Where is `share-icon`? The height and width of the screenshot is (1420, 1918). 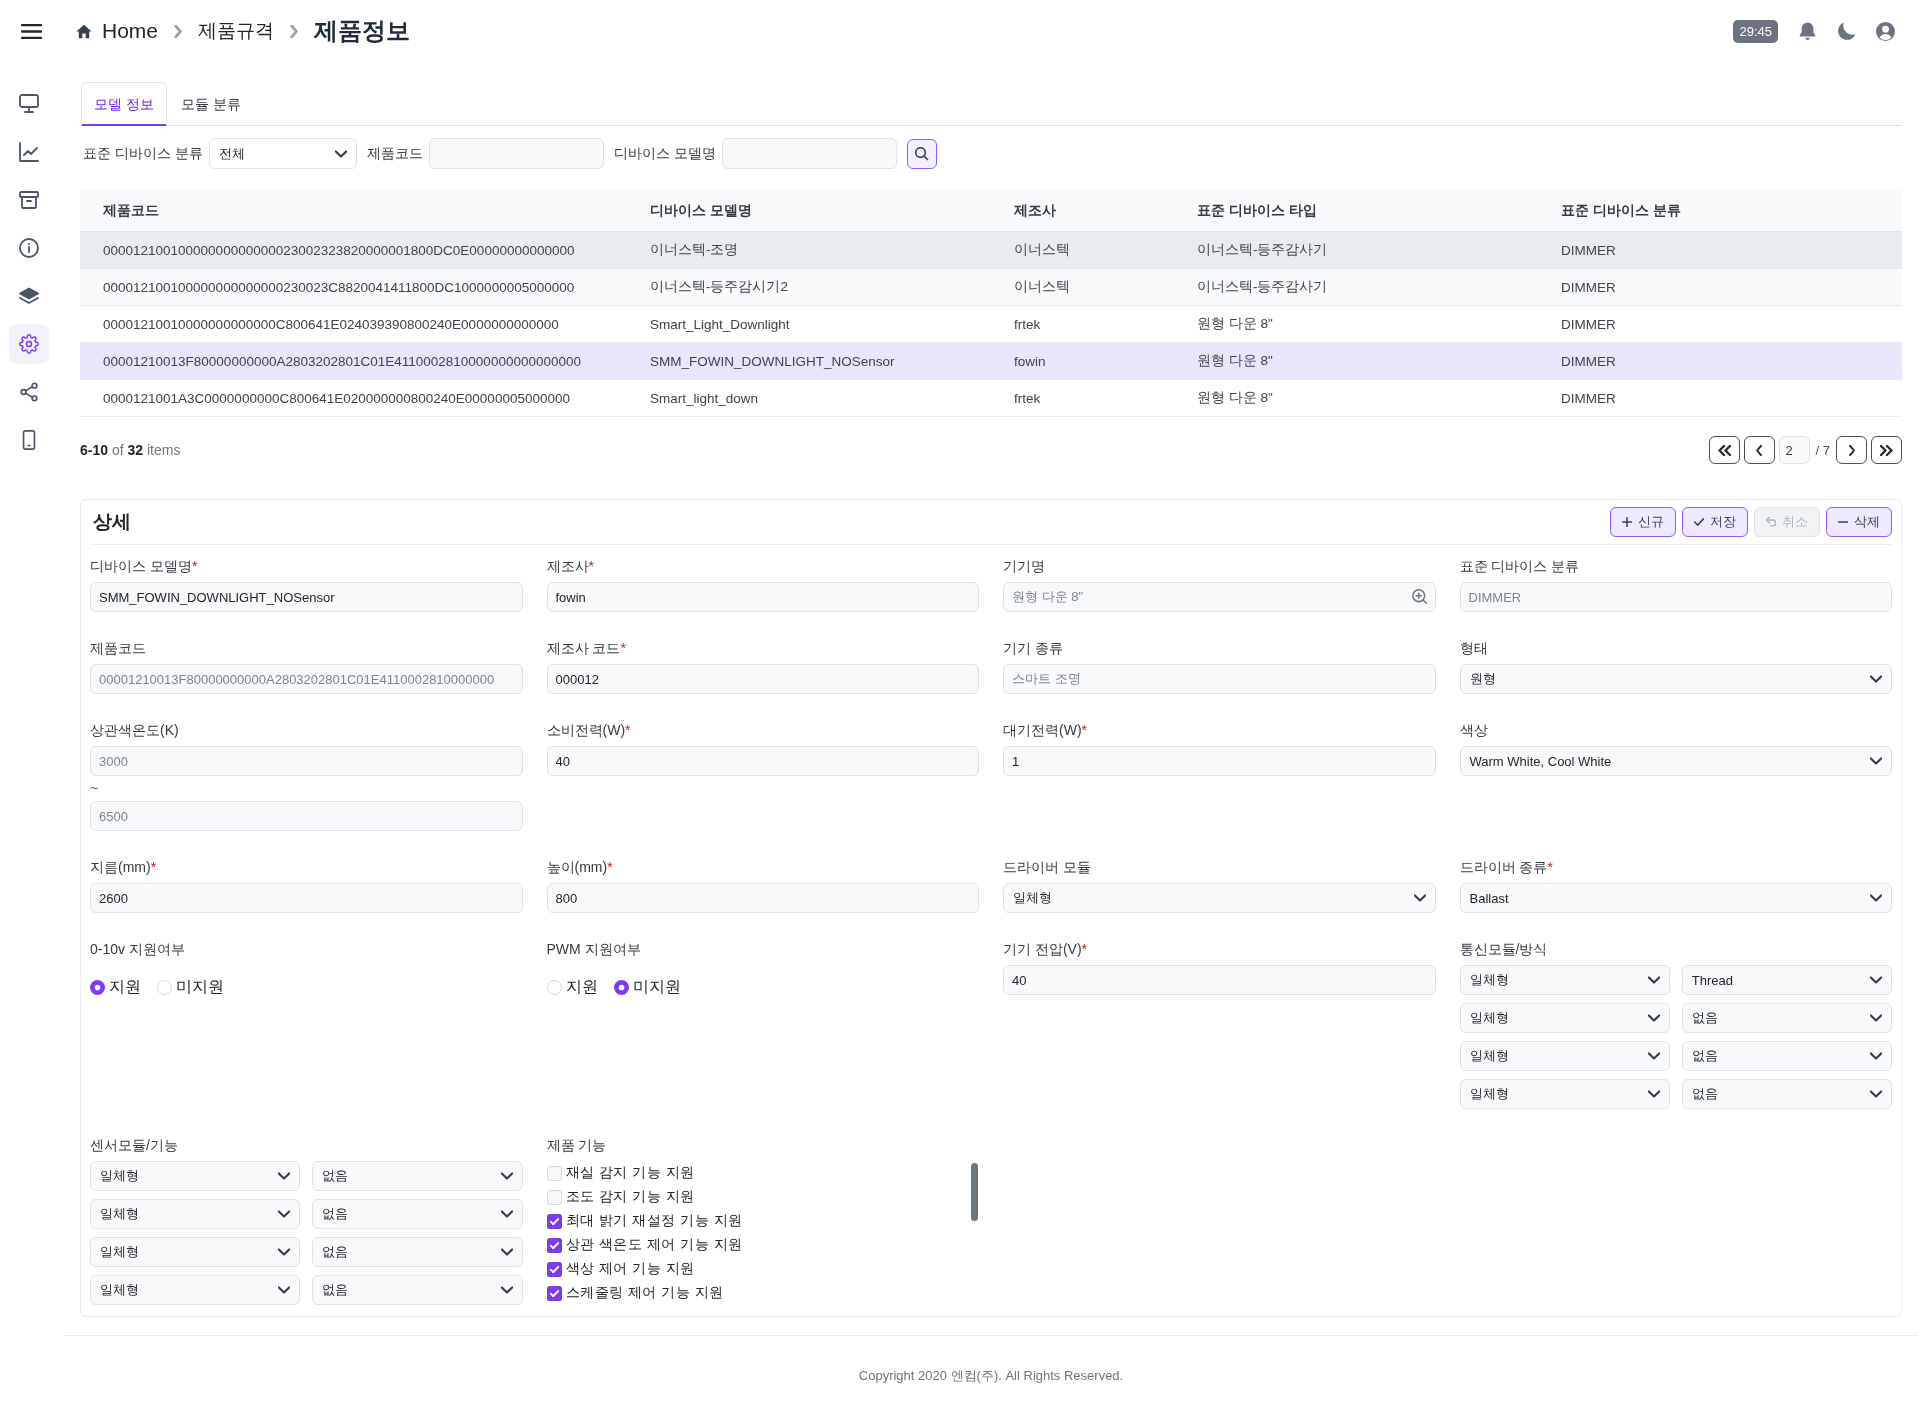
share-icon is located at coordinates (29, 392).